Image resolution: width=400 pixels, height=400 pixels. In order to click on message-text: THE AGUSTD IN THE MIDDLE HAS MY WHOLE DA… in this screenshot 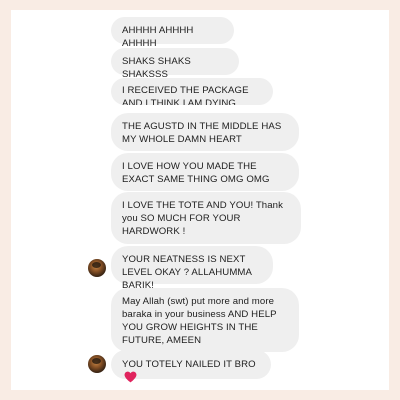, I will do `click(202, 133)`.